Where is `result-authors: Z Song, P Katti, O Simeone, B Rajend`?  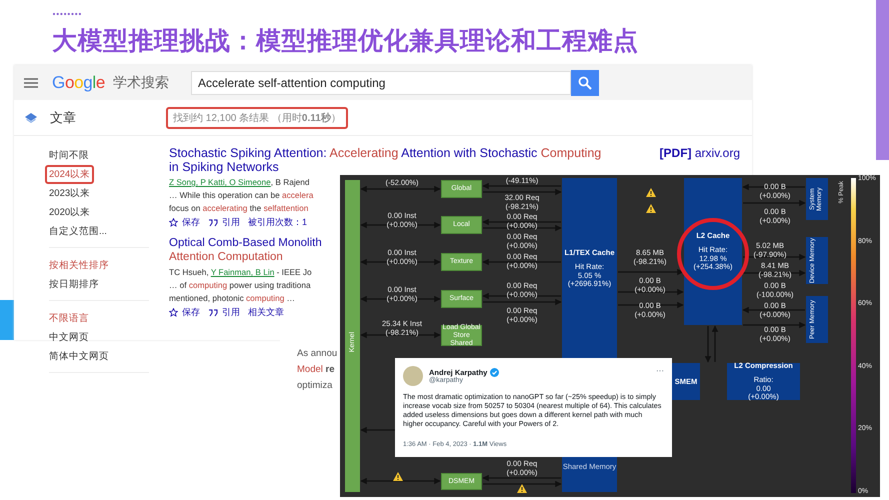 result-authors: Z Song, P Katti, O Simeone, B Rajend is located at coordinates (240, 182).